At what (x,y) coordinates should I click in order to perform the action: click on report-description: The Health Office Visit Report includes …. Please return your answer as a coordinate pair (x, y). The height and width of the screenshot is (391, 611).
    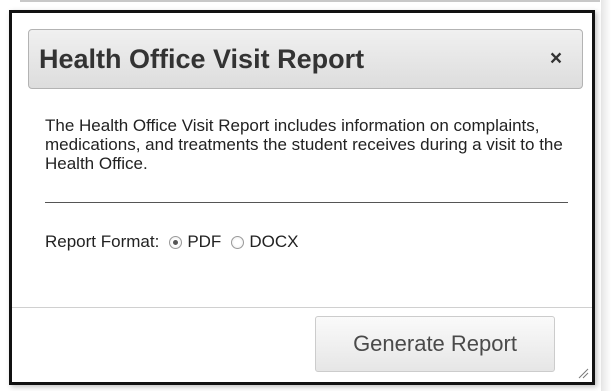
    Looking at the image, I should click on (304, 144).